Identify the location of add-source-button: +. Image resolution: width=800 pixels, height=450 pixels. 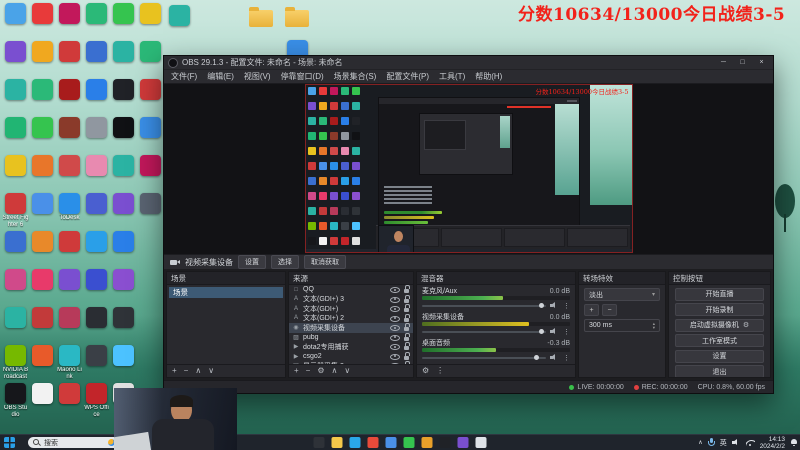
(296, 371).